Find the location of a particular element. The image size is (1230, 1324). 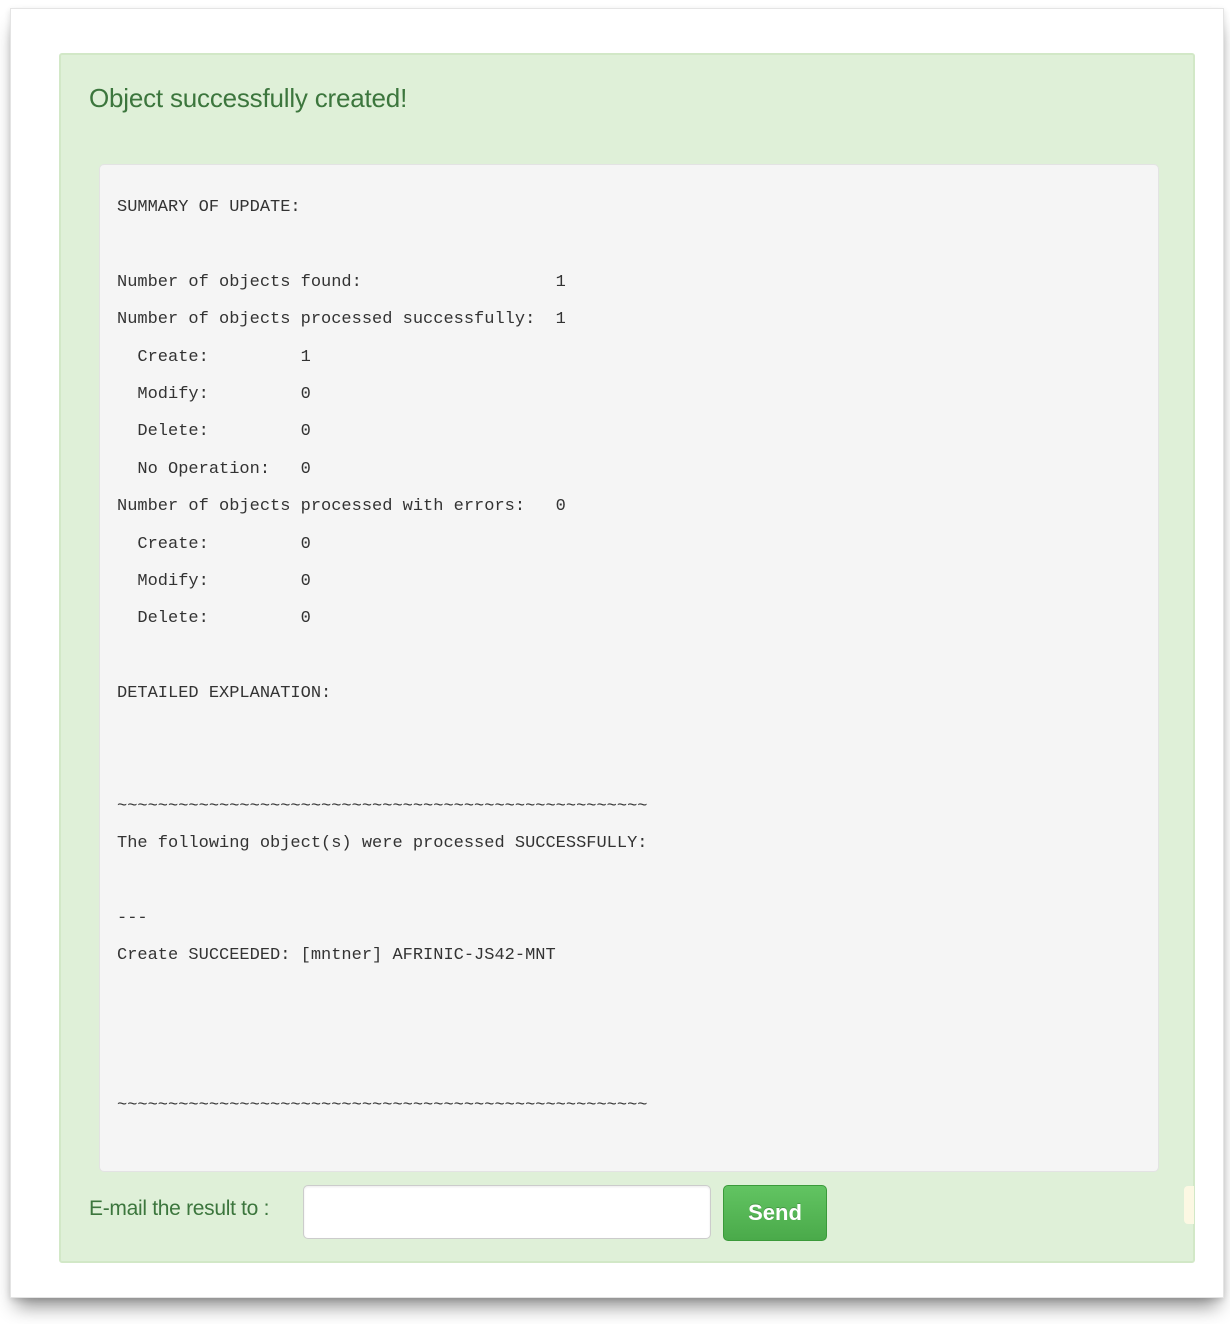

email-result-form: E-mail the result to : Send is located at coordinates (627, 1212).